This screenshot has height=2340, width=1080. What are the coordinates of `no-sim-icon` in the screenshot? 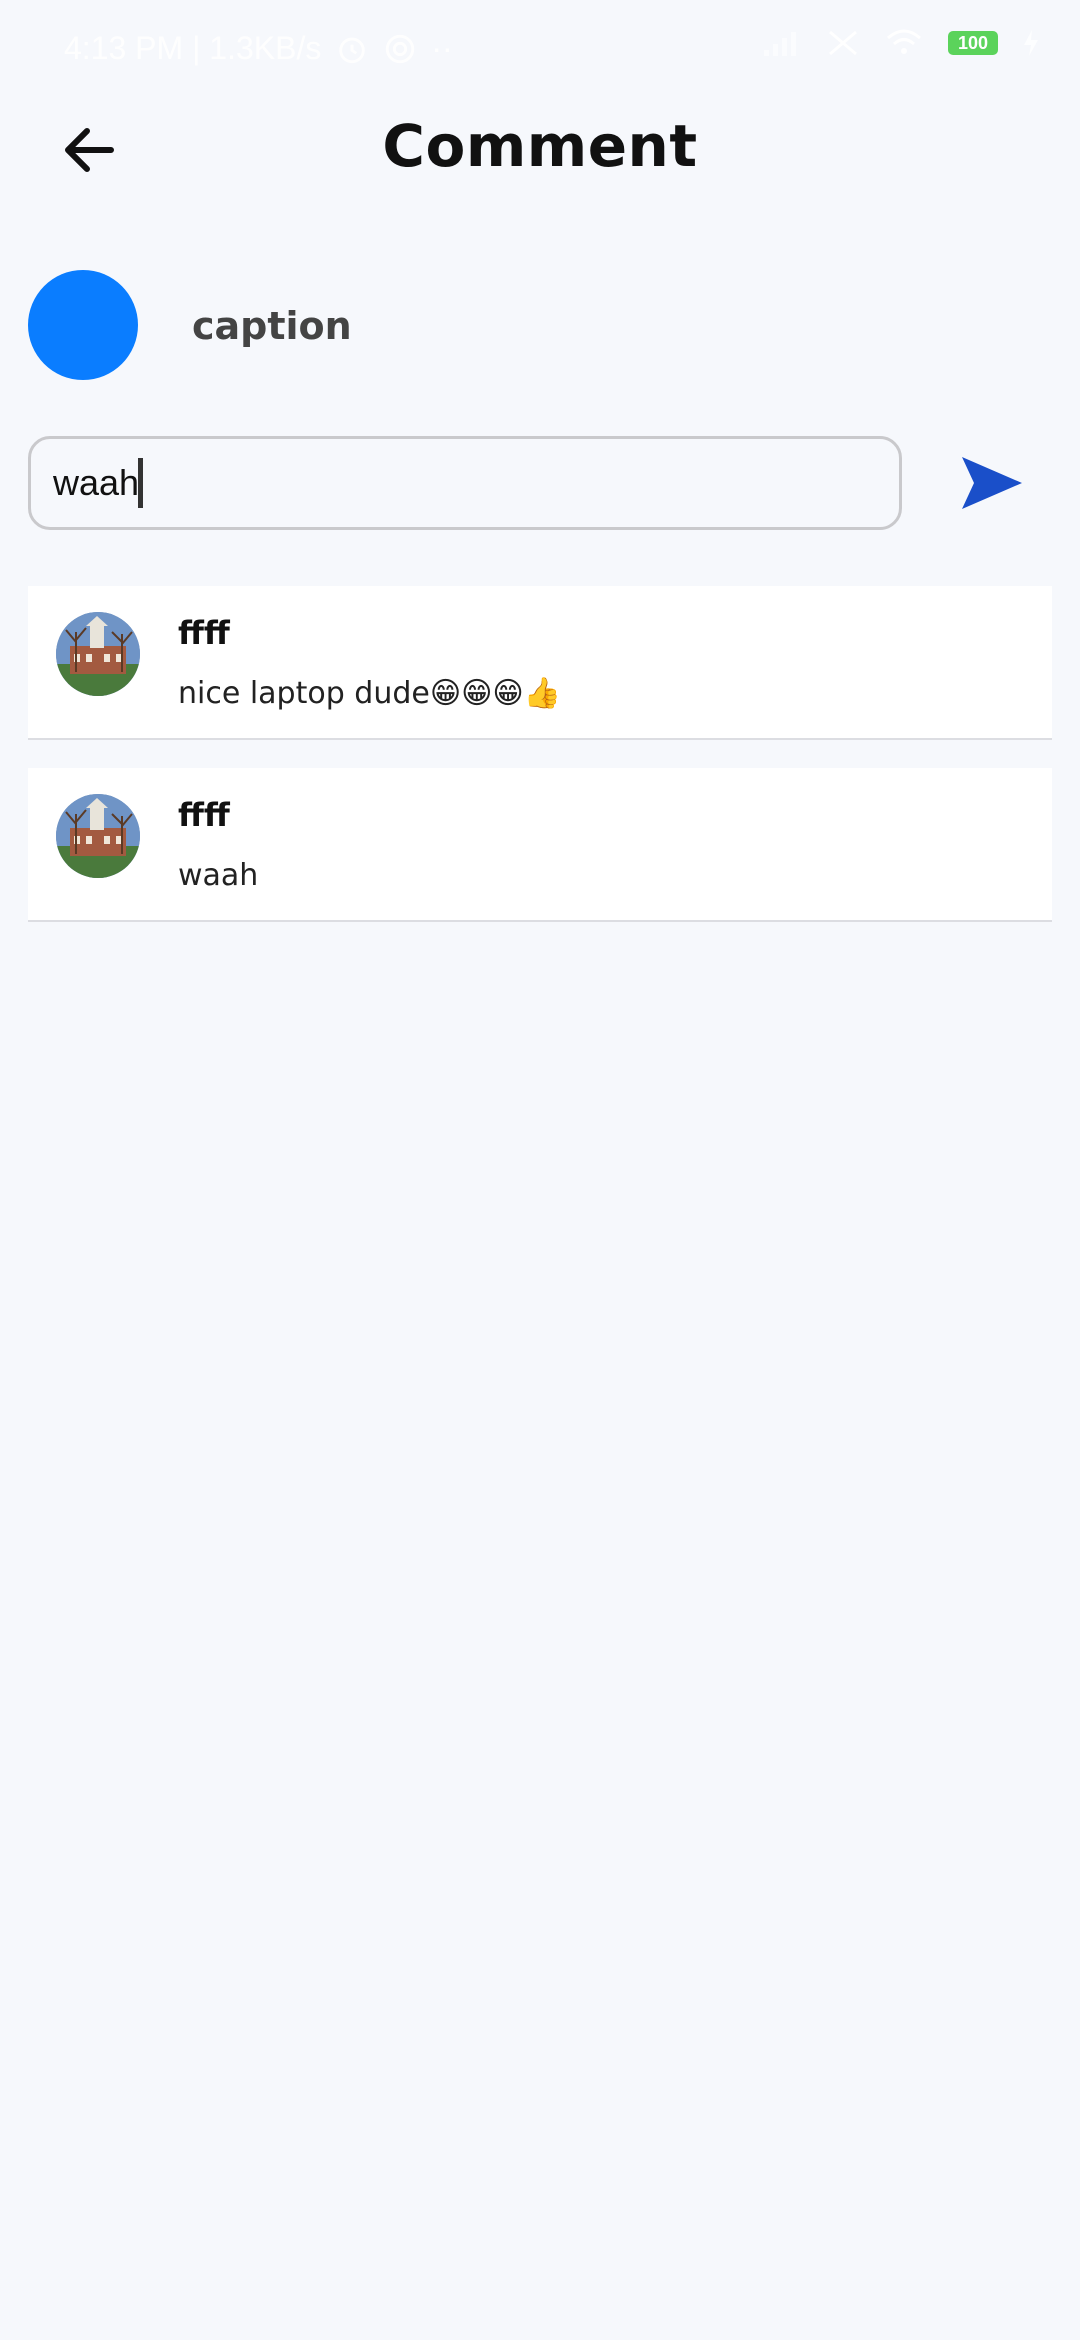 It's located at (843, 43).